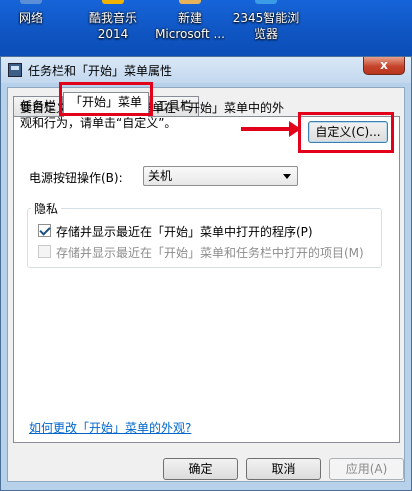 This screenshot has width=412, height=491. I want to click on store-recent-items-label: 存储并显示最近在「开始」菜单和任务栏中打开的项目(M), so click(210, 252).